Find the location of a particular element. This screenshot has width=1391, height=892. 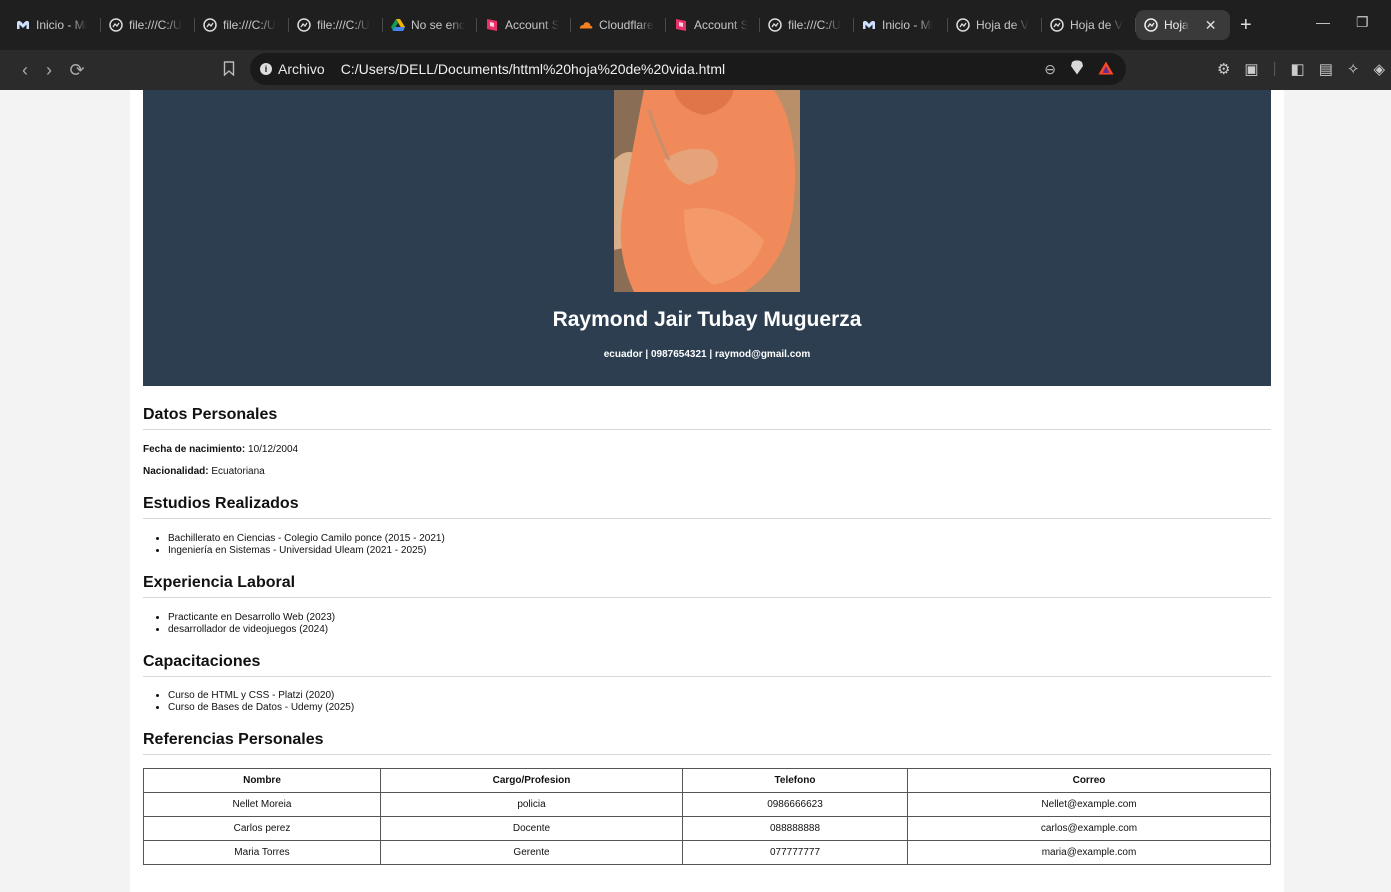

list-item: Curso de Bases de Datos - Udemy (2025) is located at coordinates (719, 708).